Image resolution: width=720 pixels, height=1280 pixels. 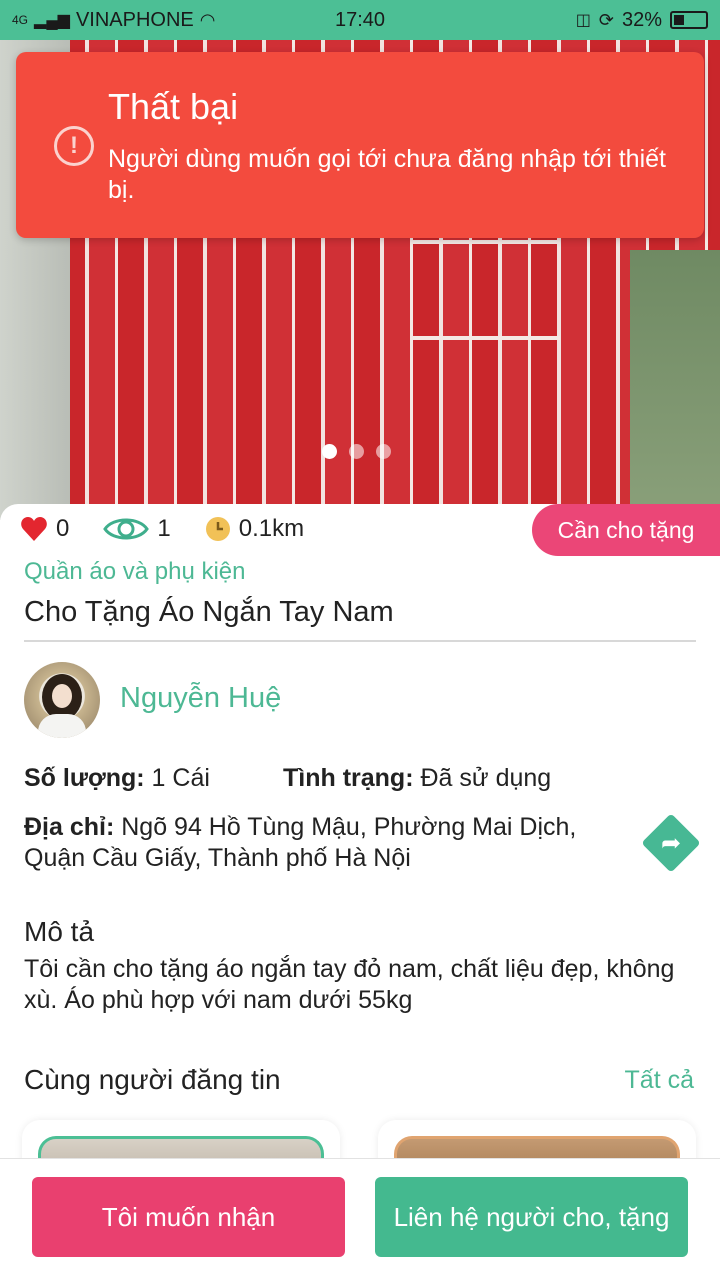 I want to click on condition-value: Đã sử dụng, so click(x=486, y=778).